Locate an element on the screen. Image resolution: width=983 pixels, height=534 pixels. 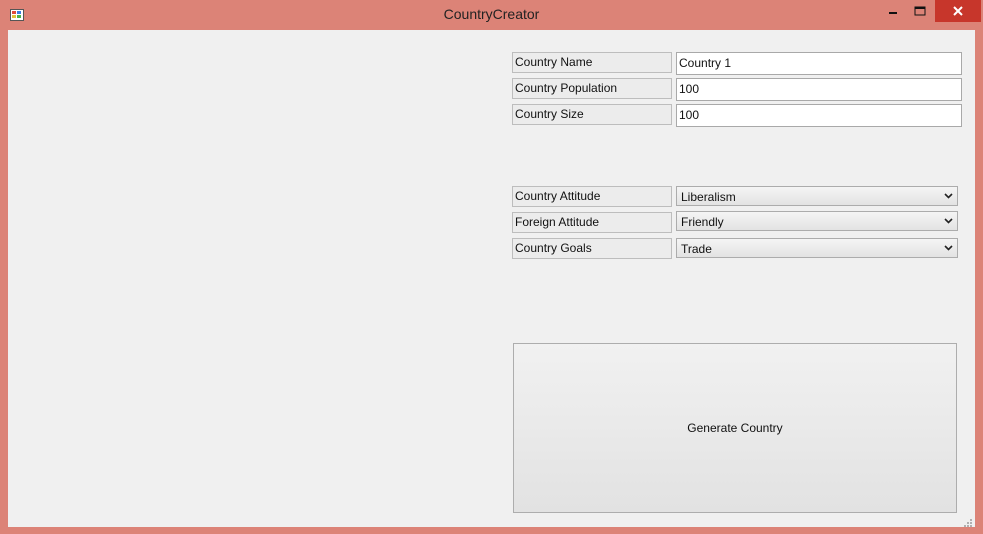
country-goals-label: Country Goals is located at coordinates (592, 248).